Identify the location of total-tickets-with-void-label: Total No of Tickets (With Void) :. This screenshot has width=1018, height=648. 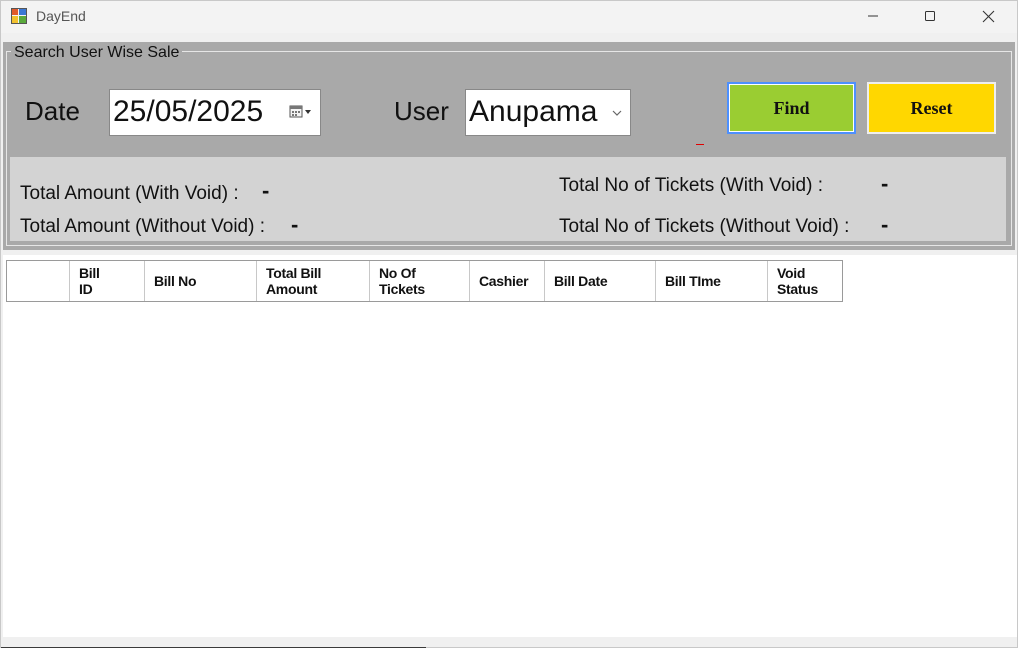
(691, 185).